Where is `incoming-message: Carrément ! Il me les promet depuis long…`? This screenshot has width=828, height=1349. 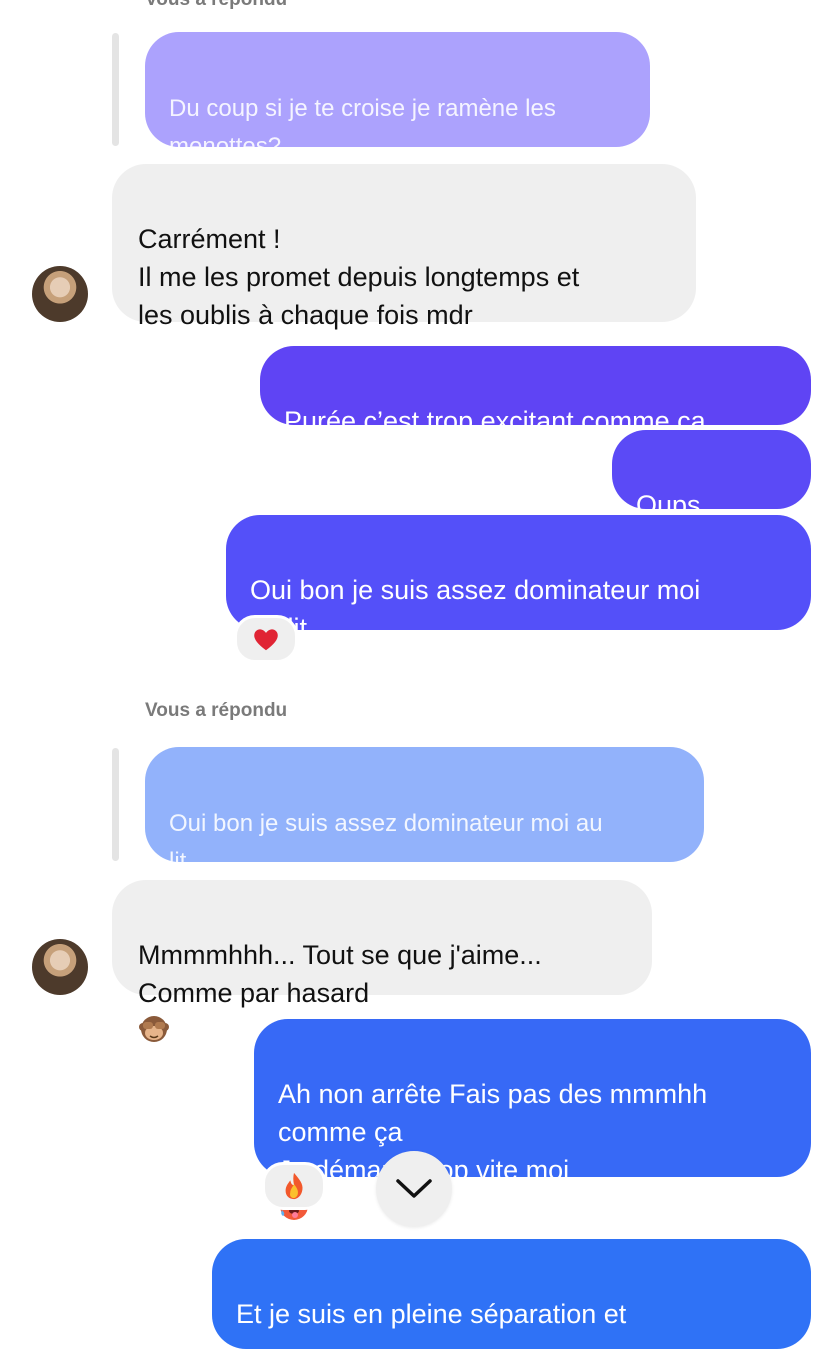 incoming-message: Carrément ! Il me les promet depuis long… is located at coordinates (404, 247).